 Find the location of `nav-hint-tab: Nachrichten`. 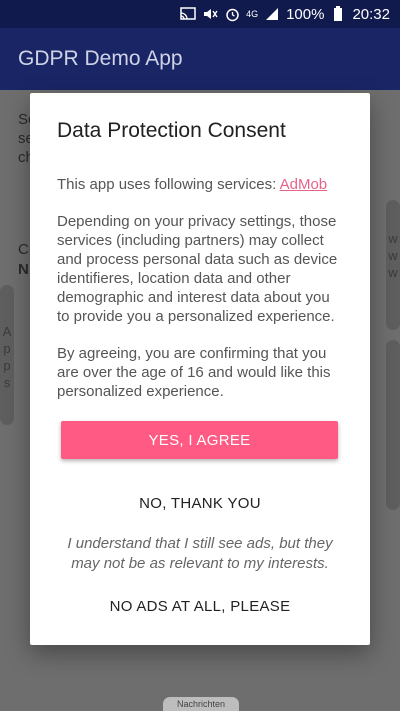

nav-hint-tab: Nachrichten is located at coordinates (201, 704).